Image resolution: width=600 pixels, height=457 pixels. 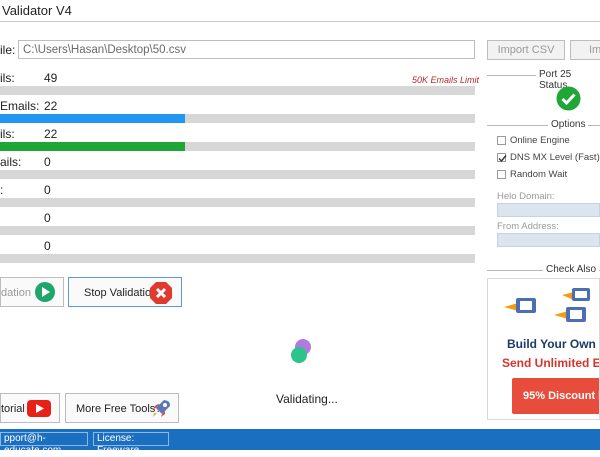 What do you see at coordinates (553, 344) in the screenshot?
I see `promo-title: Build Your Own S` at bounding box center [553, 344].